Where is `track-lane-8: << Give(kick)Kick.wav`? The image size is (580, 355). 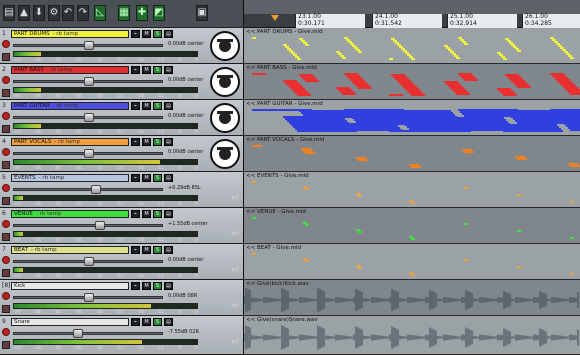
track-lane-8: << Give(kick)Kick.wav is located at coordinates (412, 298).